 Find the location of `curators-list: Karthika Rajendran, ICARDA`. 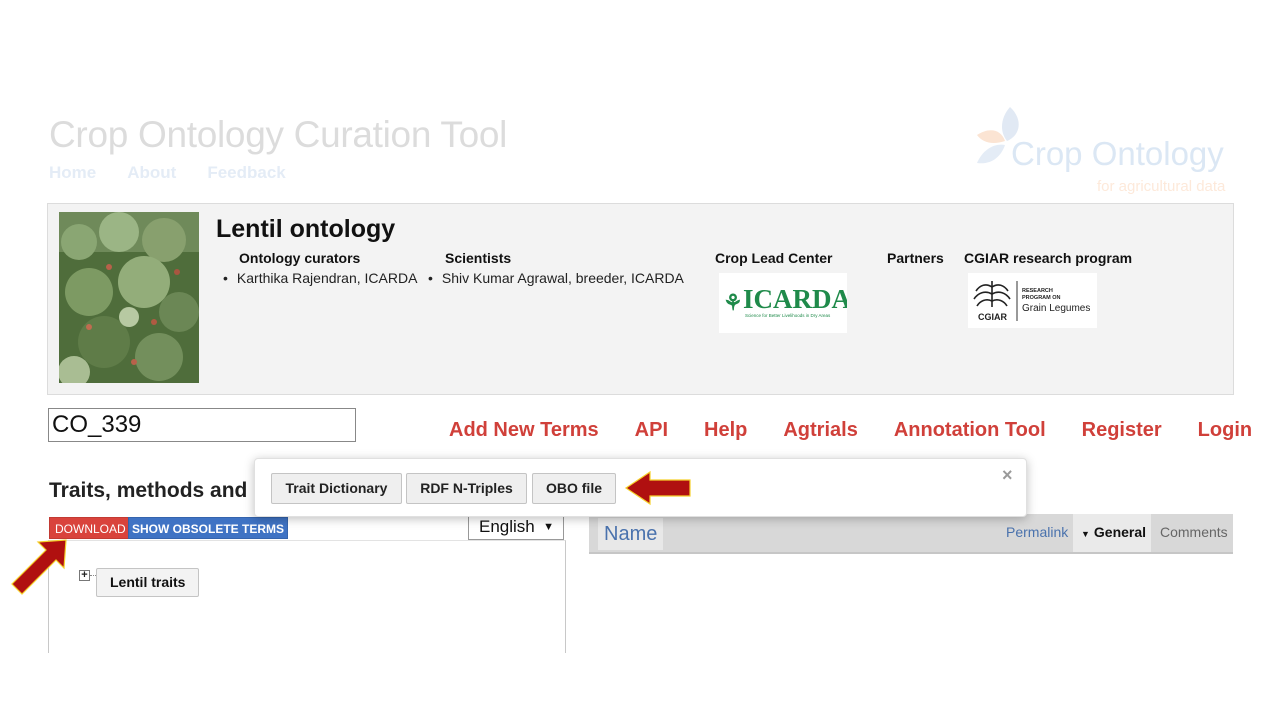

curators-list: Karthika Rajendran, ICARDA is located at coordinates (327, 278).